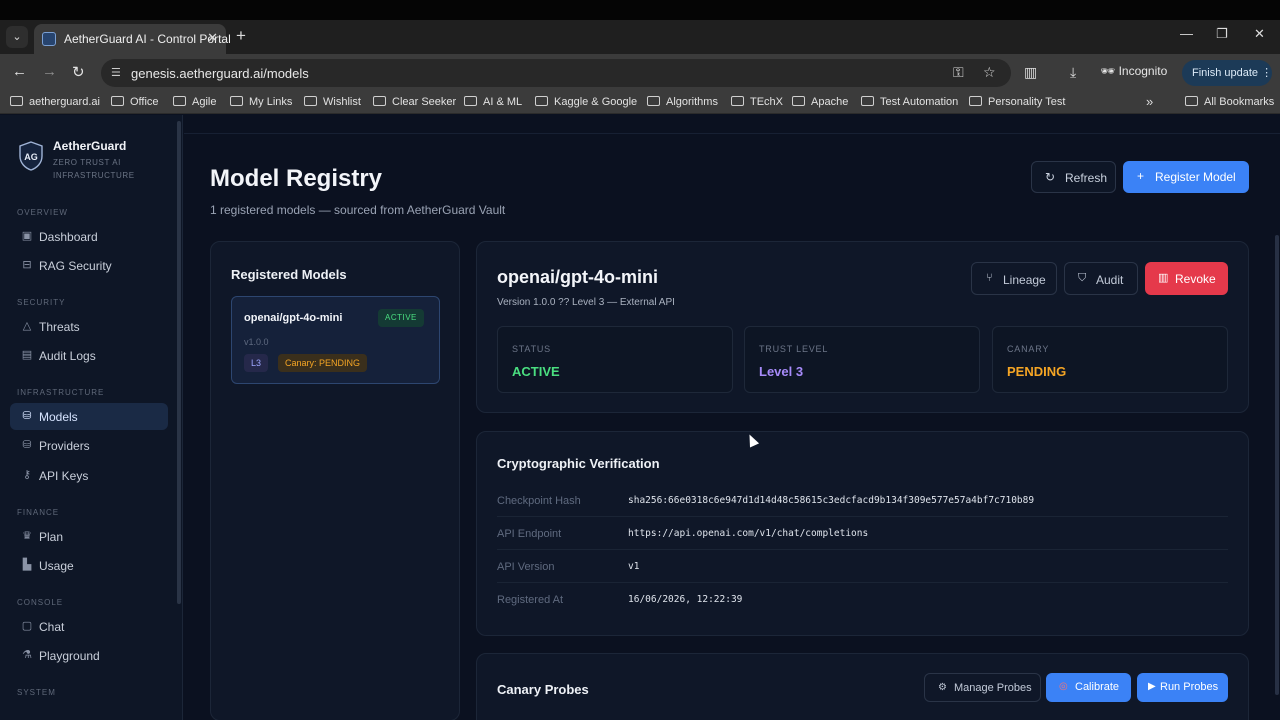  Describe the element at coordinates (1073, 72) in the screenshot. I see `download-icon: ⤓` at that location.